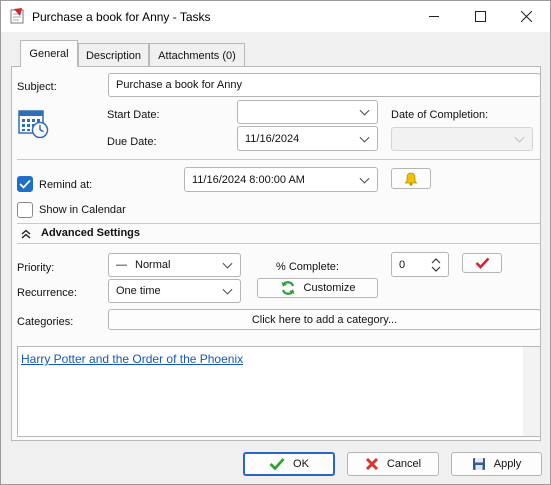  Describe the element at coordinates (329, 288) in the screenshot. I see `customize-label: Customize` at that location.